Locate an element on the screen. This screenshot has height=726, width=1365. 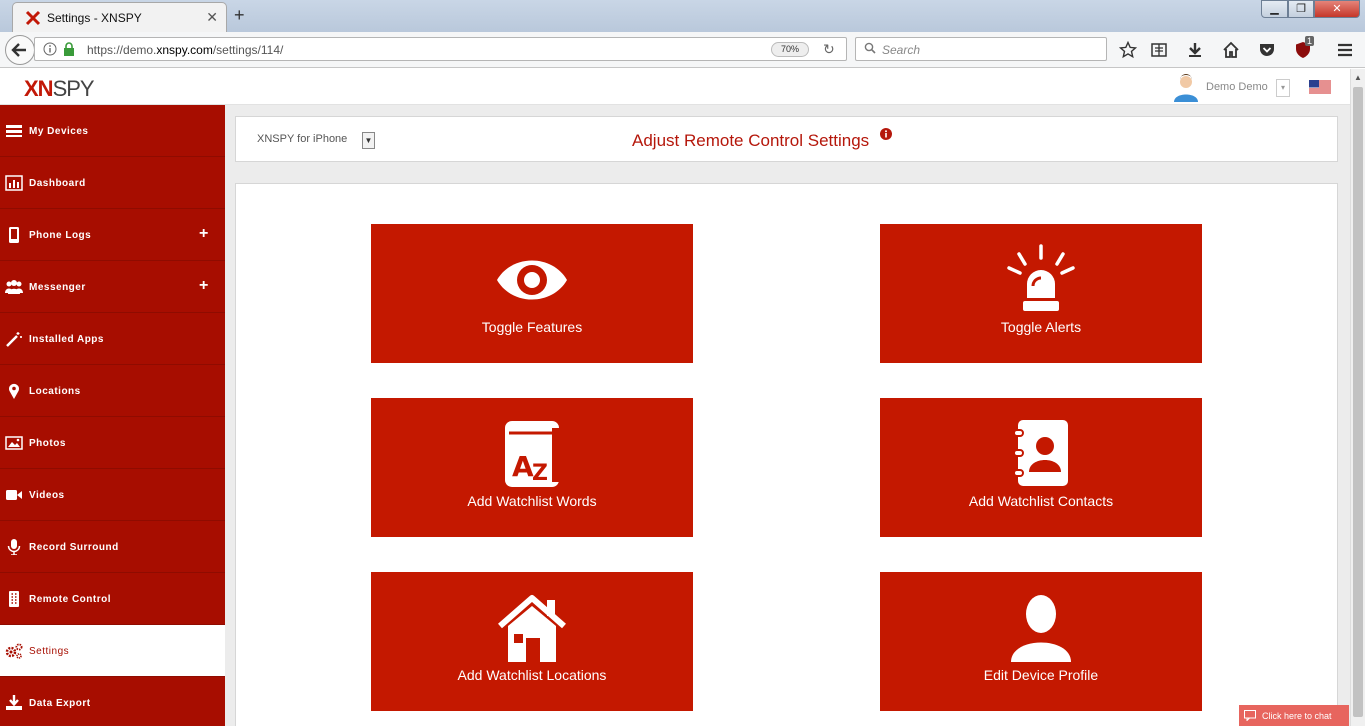
image-icon is located at coordinates (14, 443).